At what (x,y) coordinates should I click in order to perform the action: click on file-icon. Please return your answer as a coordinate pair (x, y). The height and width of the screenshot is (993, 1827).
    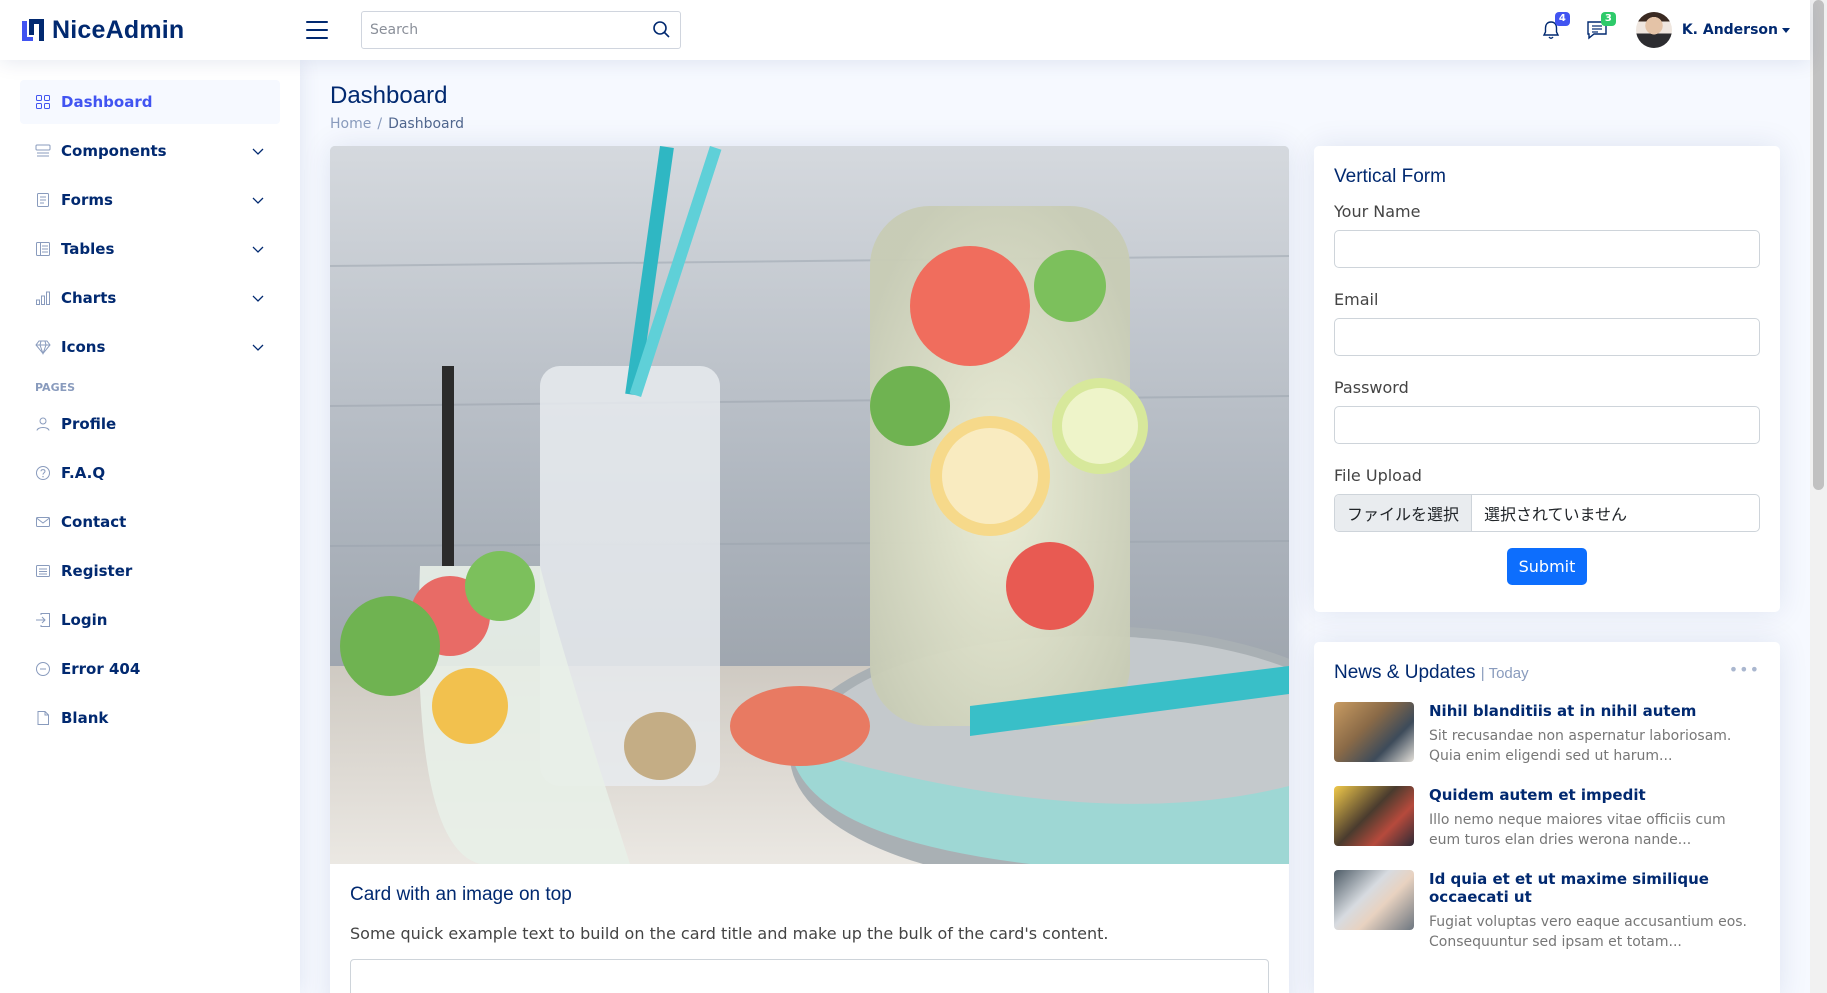
    Looking at the image, I should click on (43, 718).